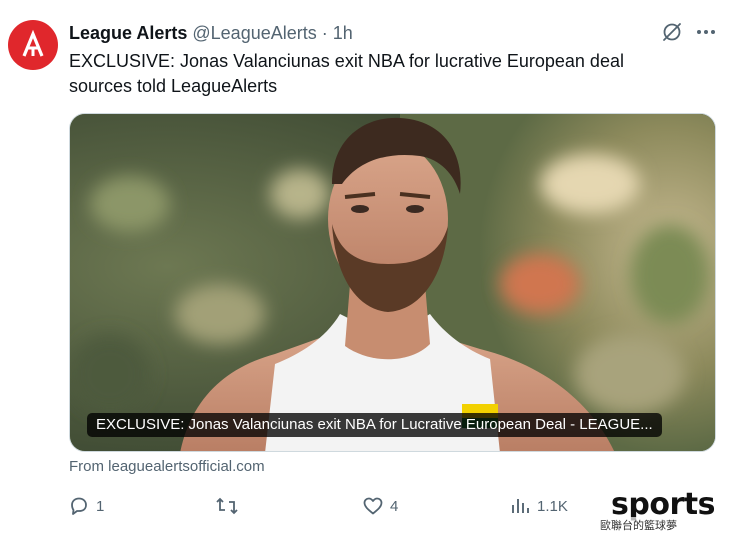 The image size is (730, 535). I want to click on analytics-icon, so click(520, 506).